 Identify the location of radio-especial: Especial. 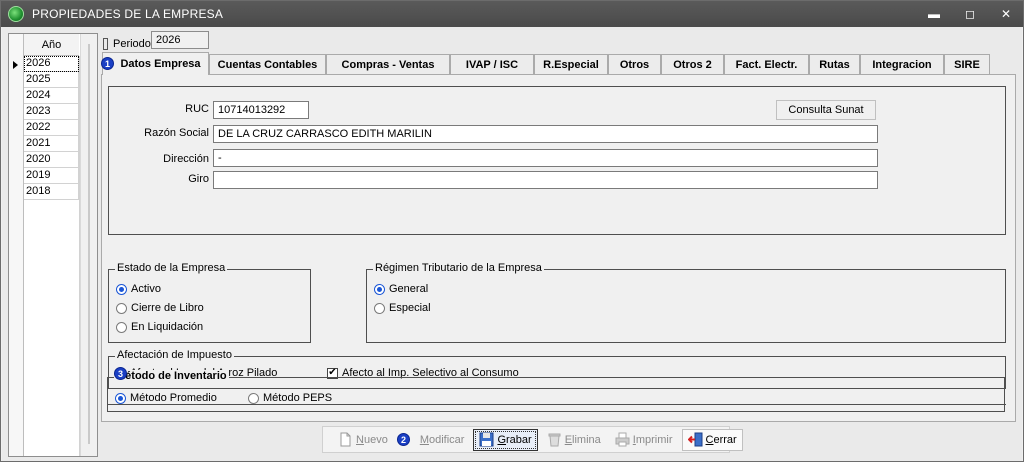
(402, 308).